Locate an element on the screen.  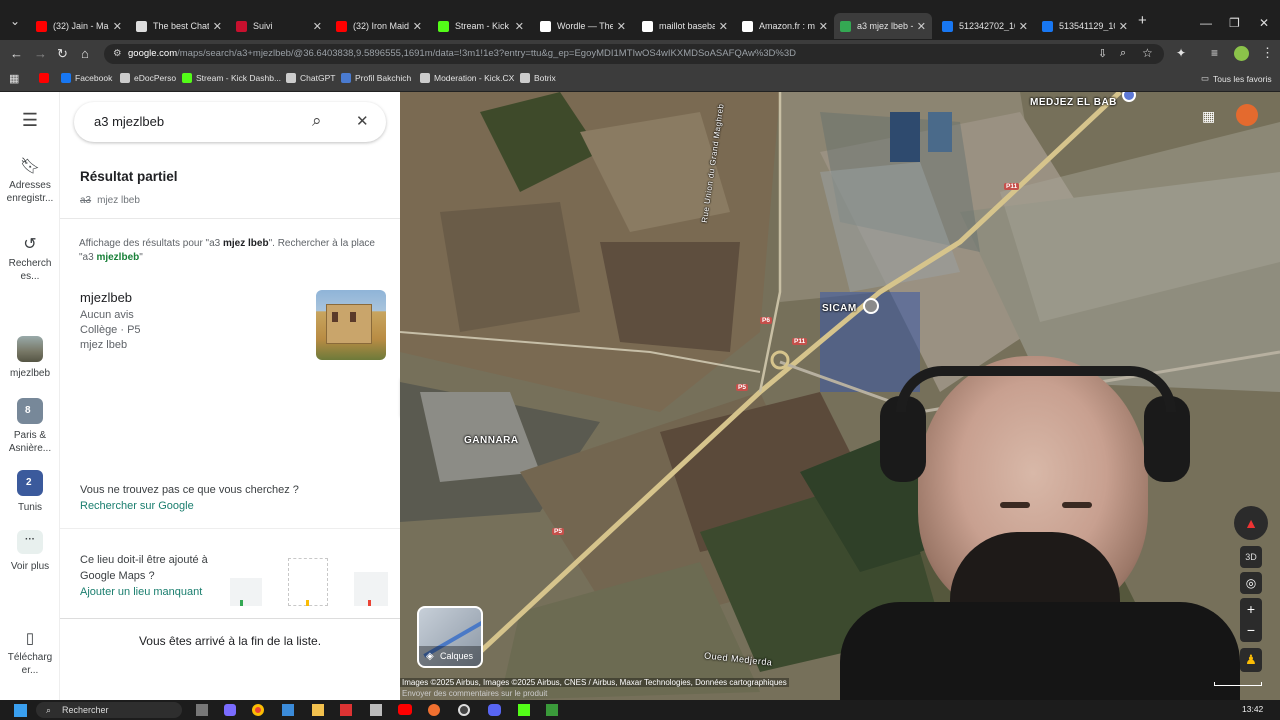
app-icon-store is located at coordinates (288, 710).